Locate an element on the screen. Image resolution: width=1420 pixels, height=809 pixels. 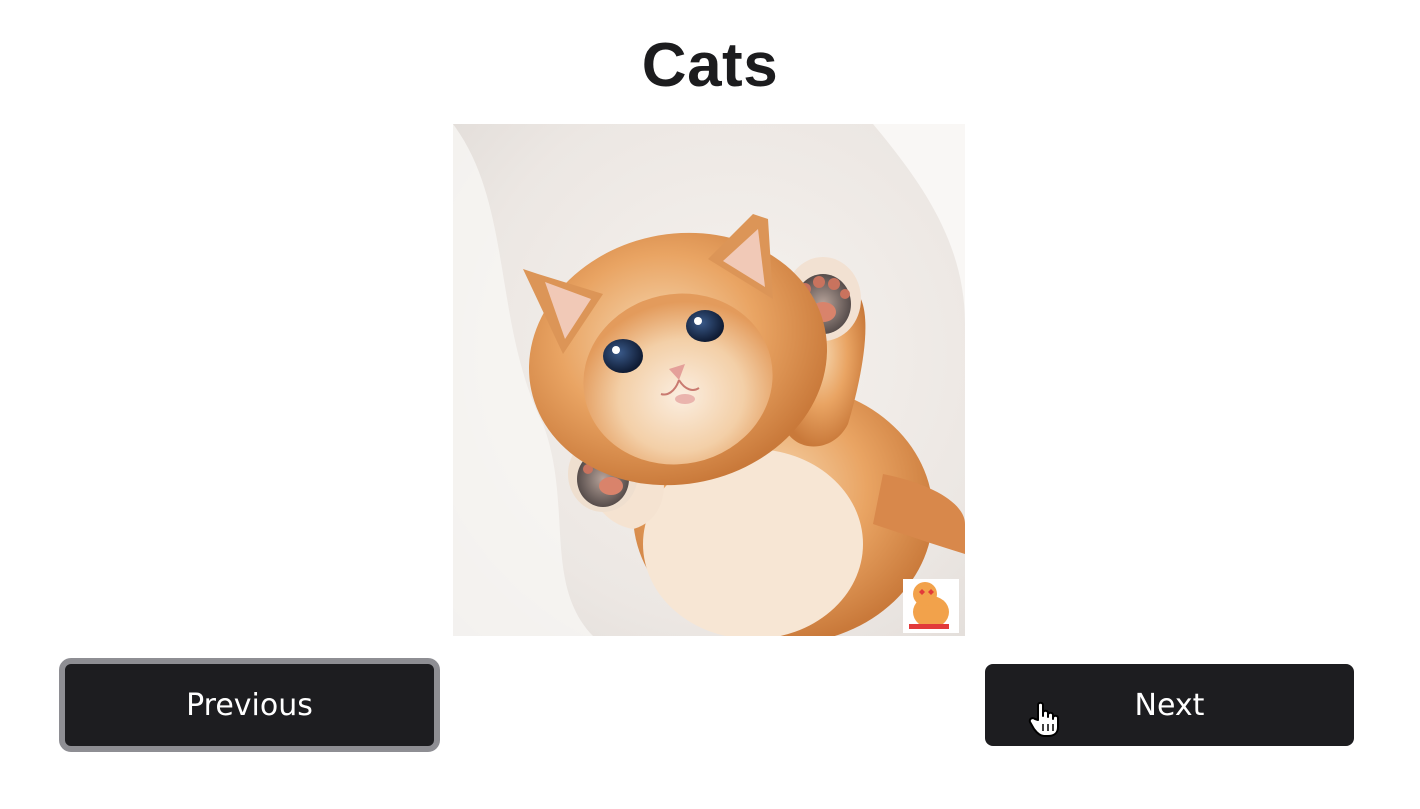
previous-button-label: Previous is located at coordinates (249, 705).